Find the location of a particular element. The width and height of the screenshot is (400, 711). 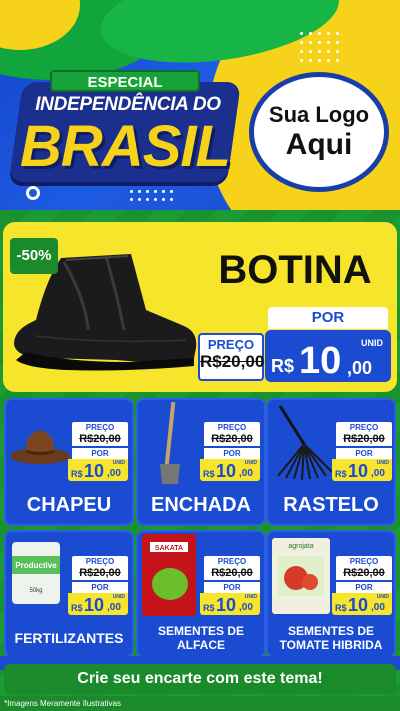

discount-badge: -50% is located at coordinates (34, 256).